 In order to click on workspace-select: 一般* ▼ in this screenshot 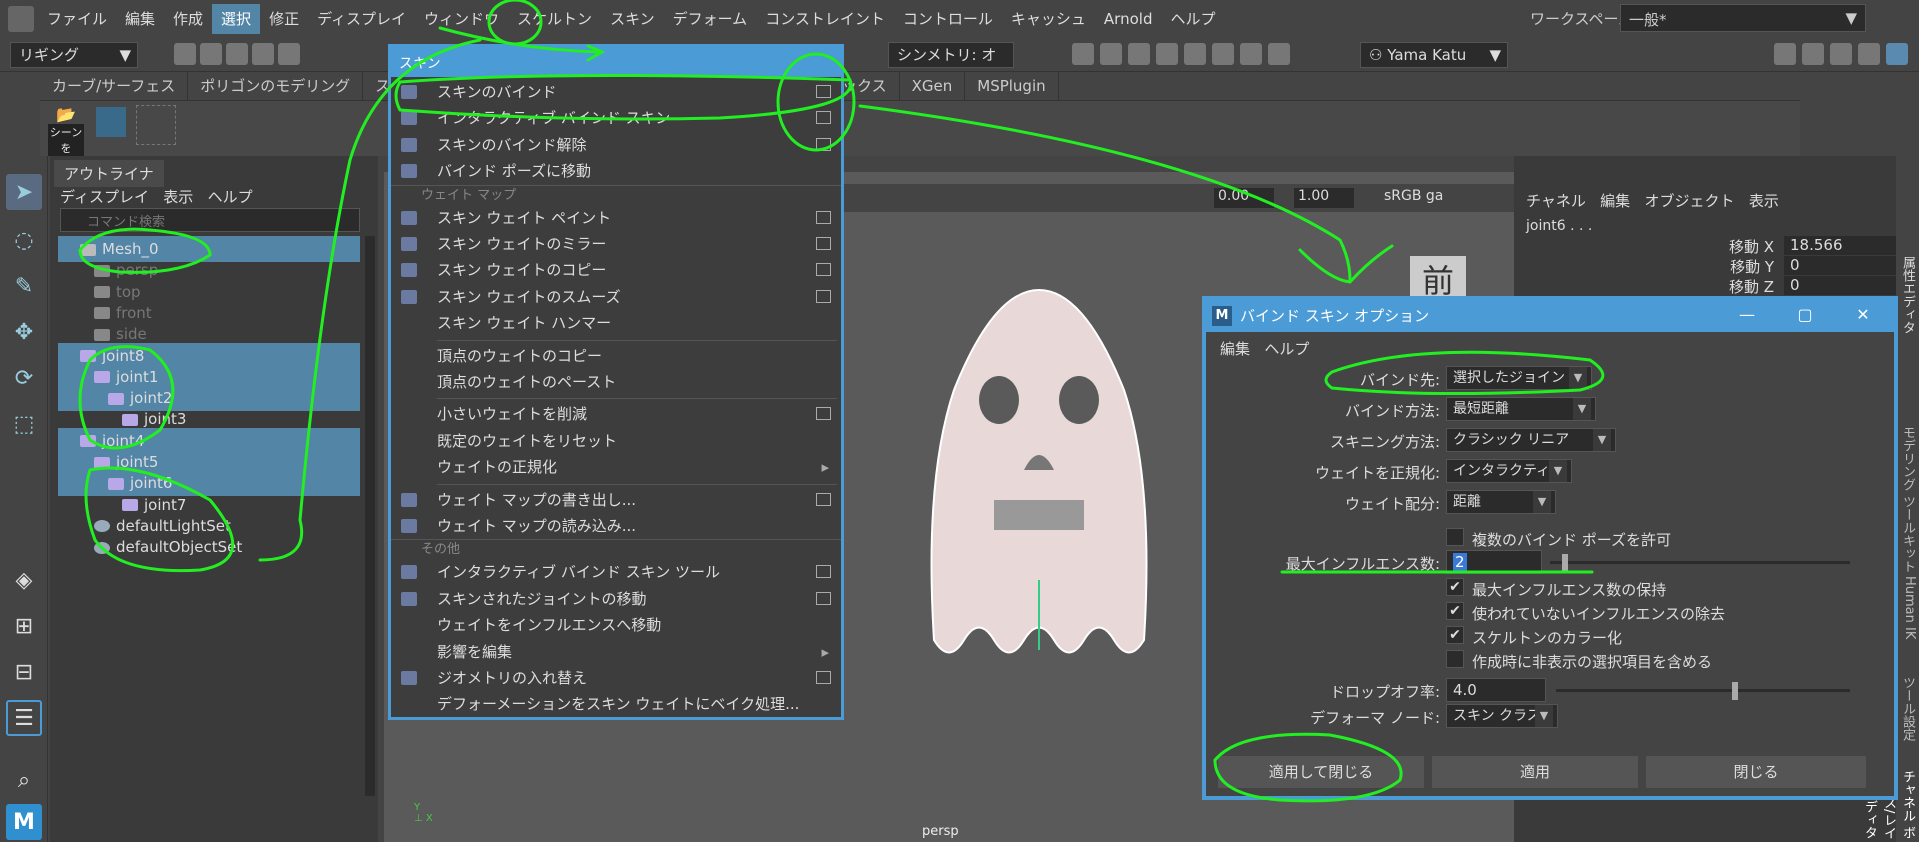, I will do `click(1743, 18)`.